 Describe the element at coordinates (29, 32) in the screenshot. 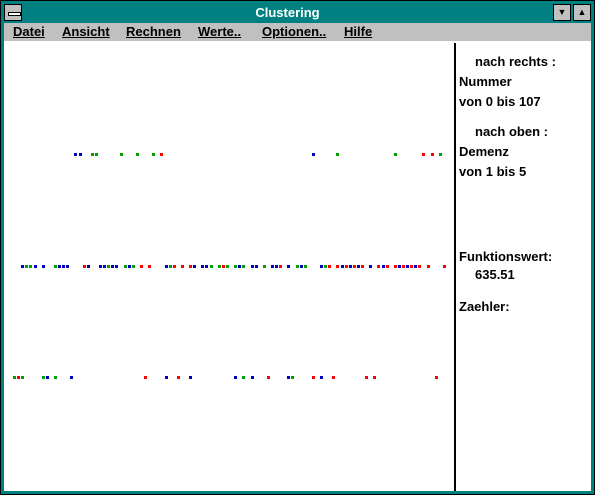

I see `menu-datei: Datei` at that location.